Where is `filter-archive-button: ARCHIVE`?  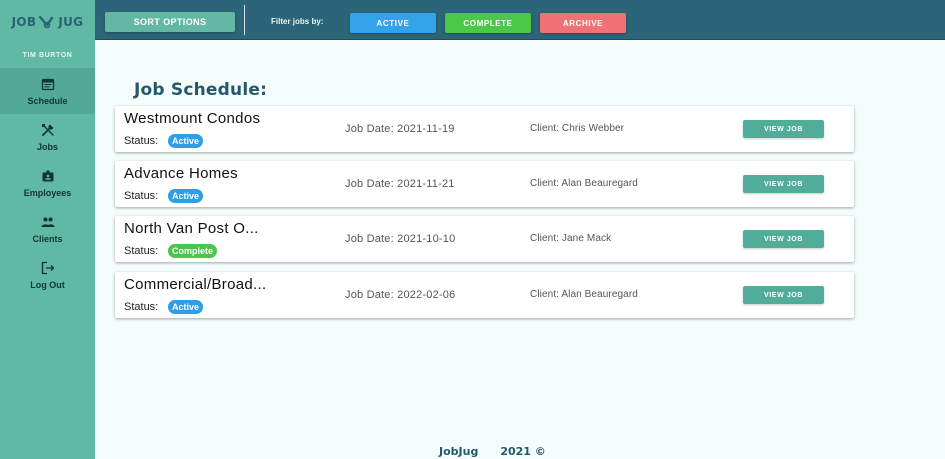 filter-archive-button: ARCHIVE is located at coordinates (583, 23).